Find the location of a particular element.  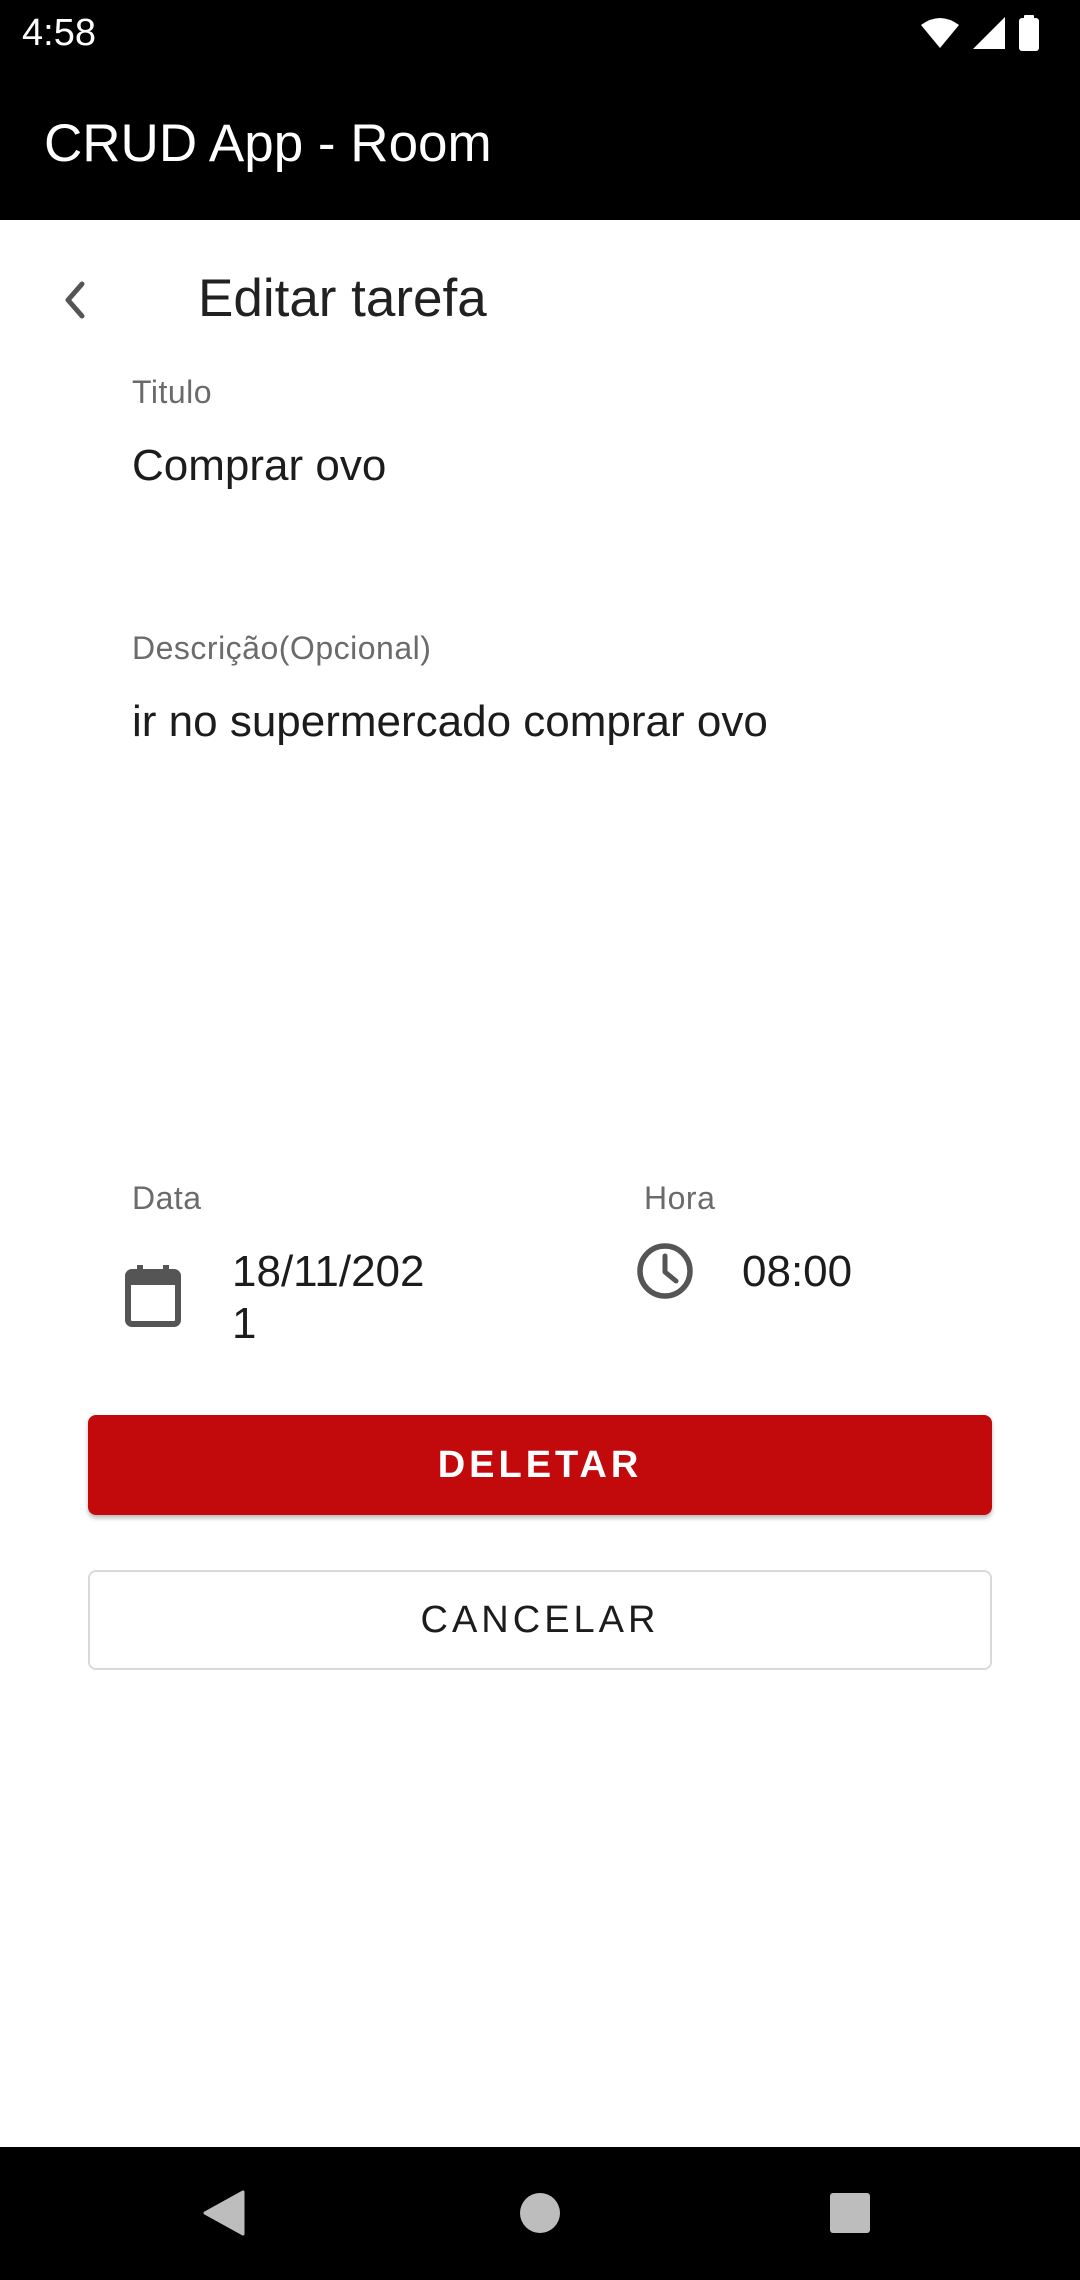

nav-home-button is located at coordinates (540, 2215).